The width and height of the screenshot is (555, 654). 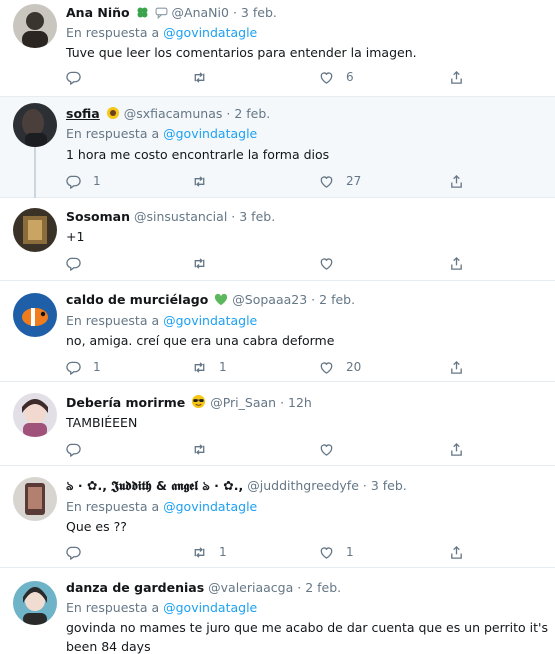 What do you see at coordinates (199, 77) in the screenshot?
I see `retweet-icon` at bounding box center [199, 77].